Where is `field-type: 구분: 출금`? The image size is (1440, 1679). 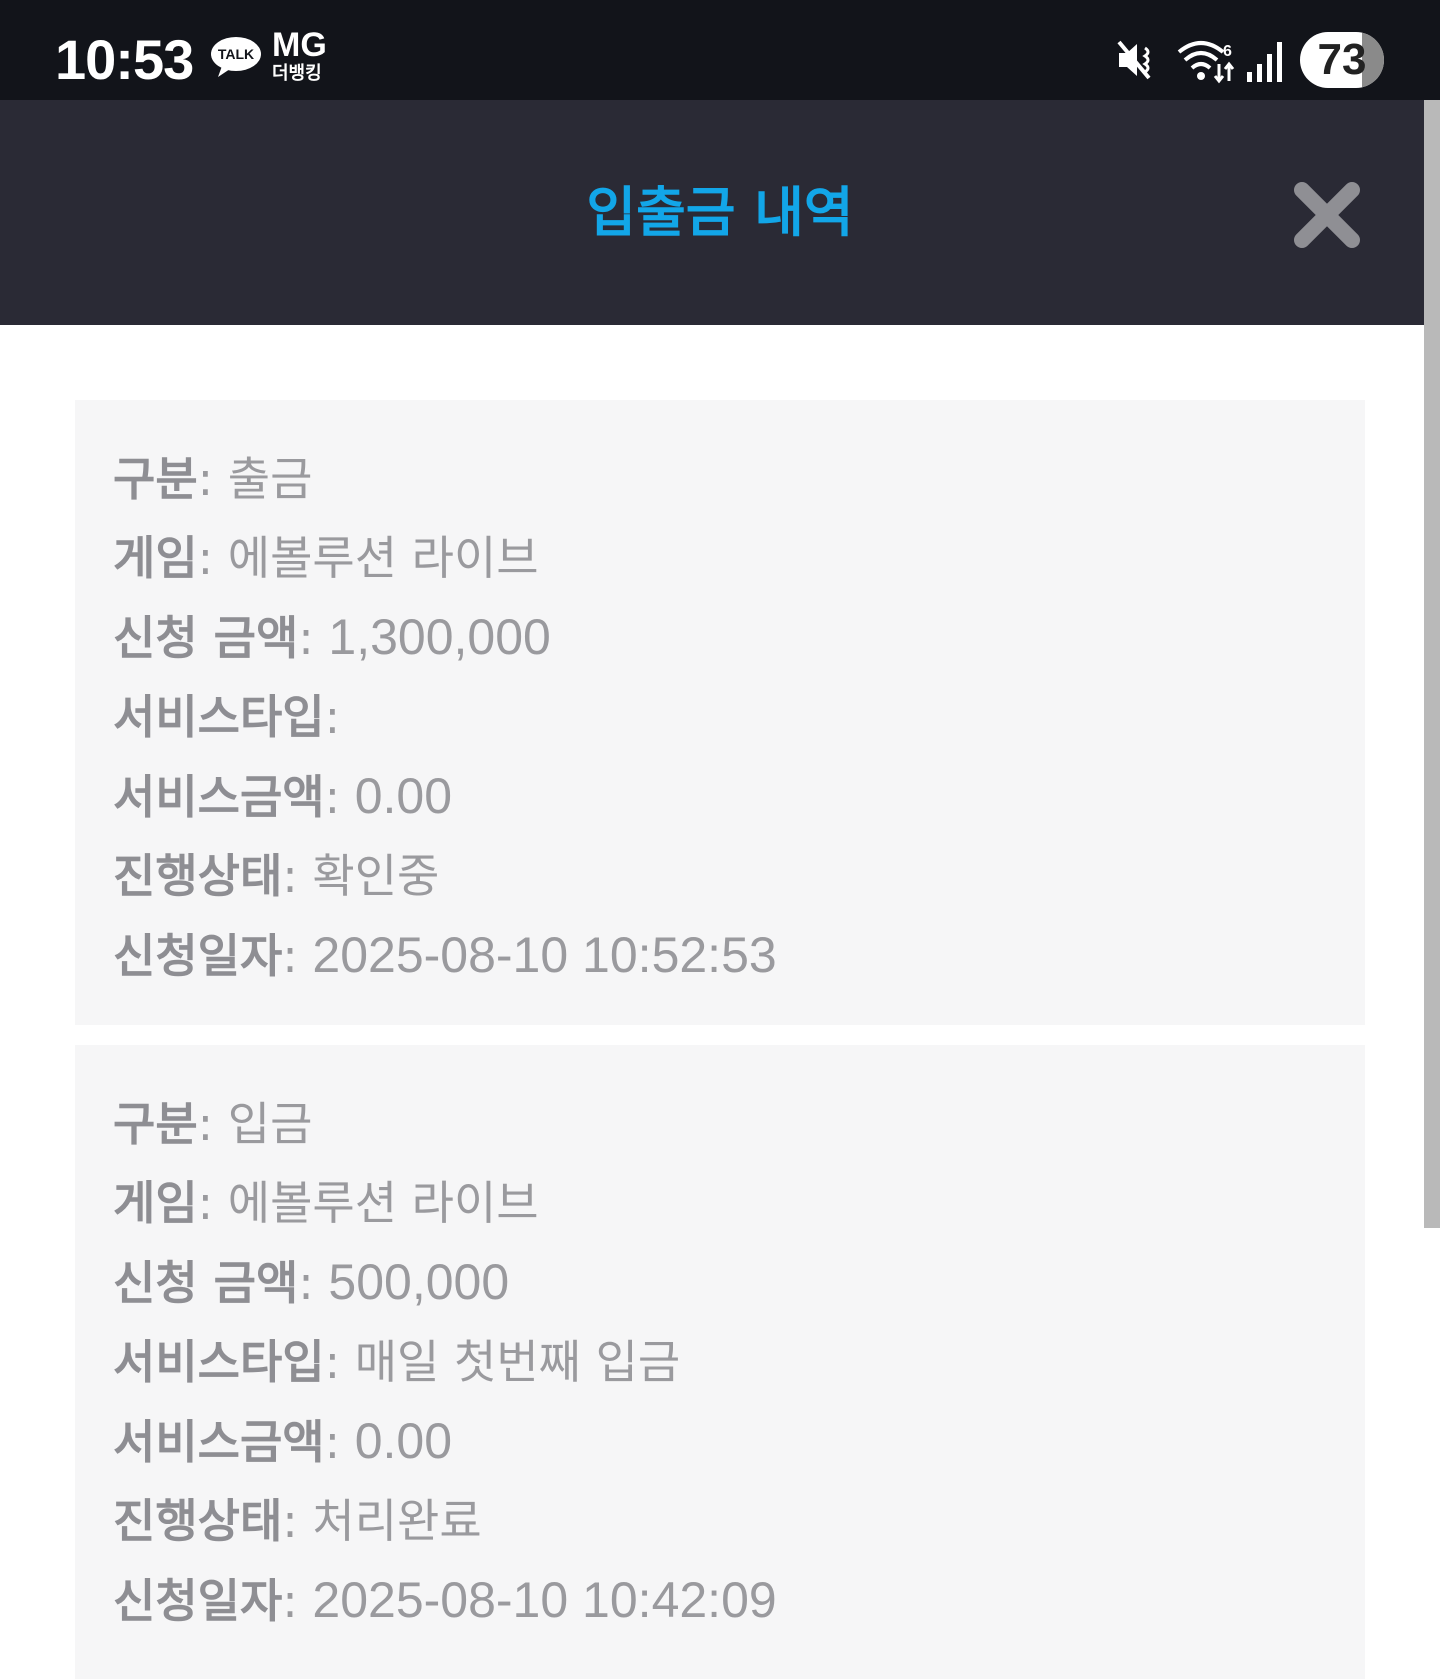
field-type: 구분: 출금 is located at coordinates (213, 479).